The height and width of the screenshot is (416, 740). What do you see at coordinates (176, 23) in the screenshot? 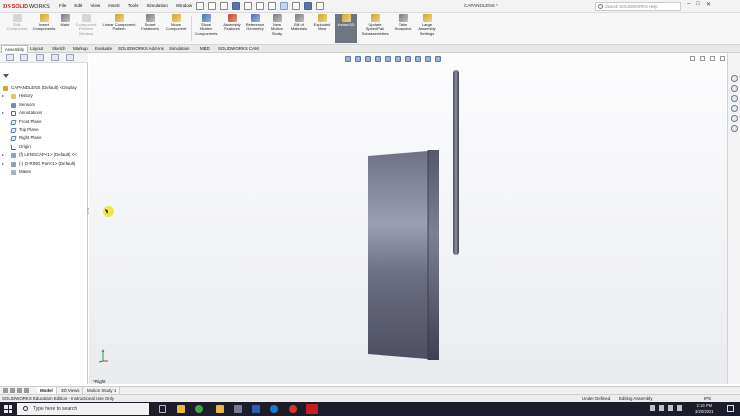
I see `move-component-button: Move Component` at bounding box center [176, 23].